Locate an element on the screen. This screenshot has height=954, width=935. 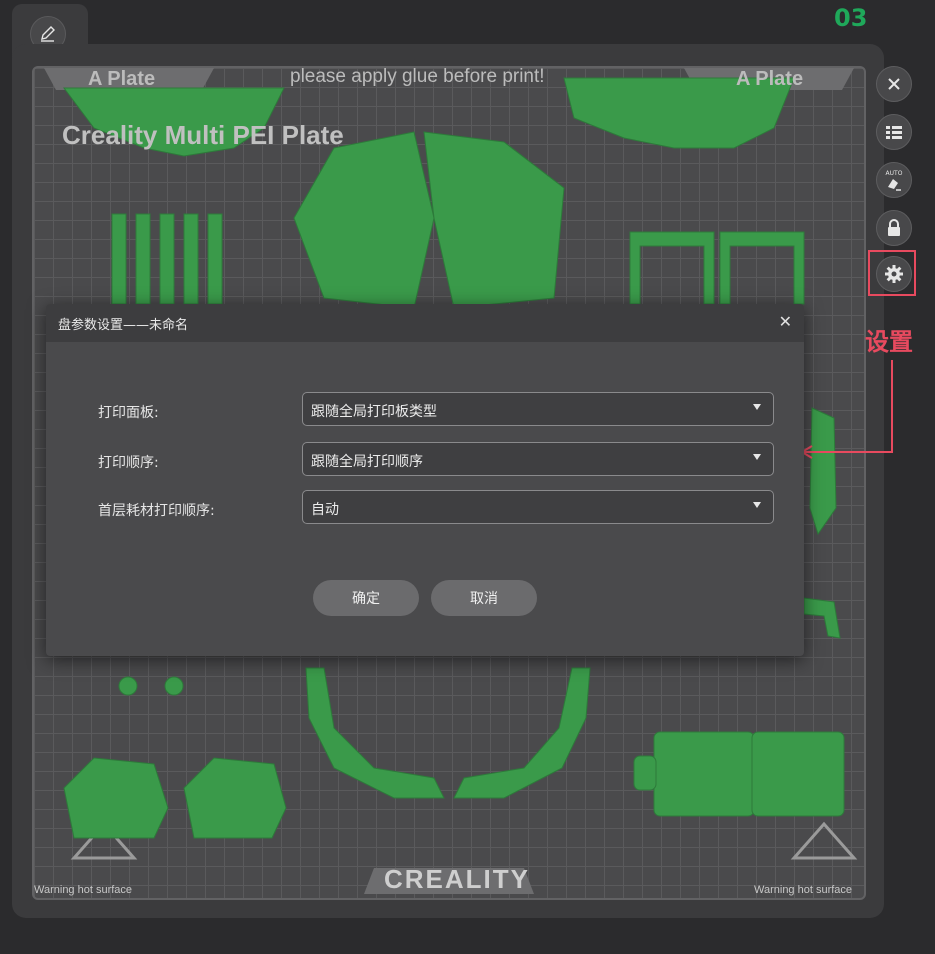
plate-step-number: 03 is located at coordinates (851, 18).